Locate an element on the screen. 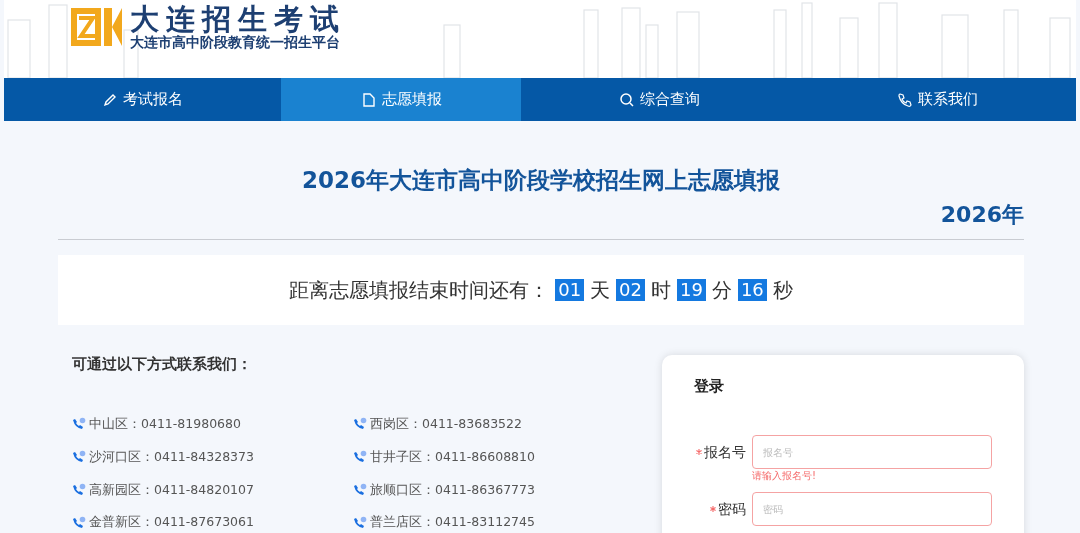 This screenshot has width=1080, height=533. nav-tab: 联系我们 is located at coordinates (937, 99).